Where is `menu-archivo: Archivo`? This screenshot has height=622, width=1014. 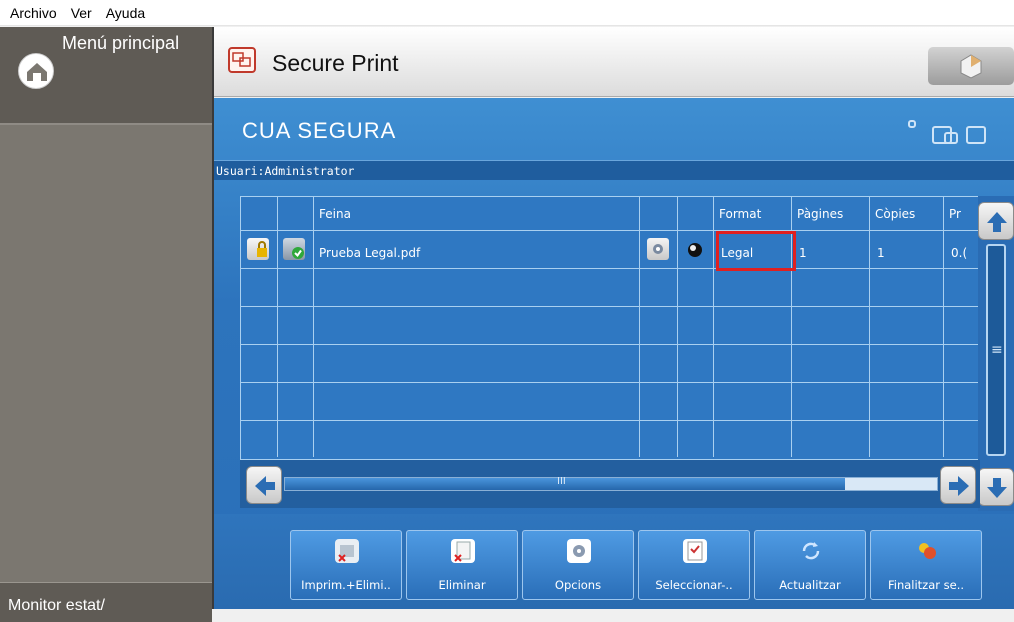 menu-archivo: Archivo is located at coordinates (33, 13).